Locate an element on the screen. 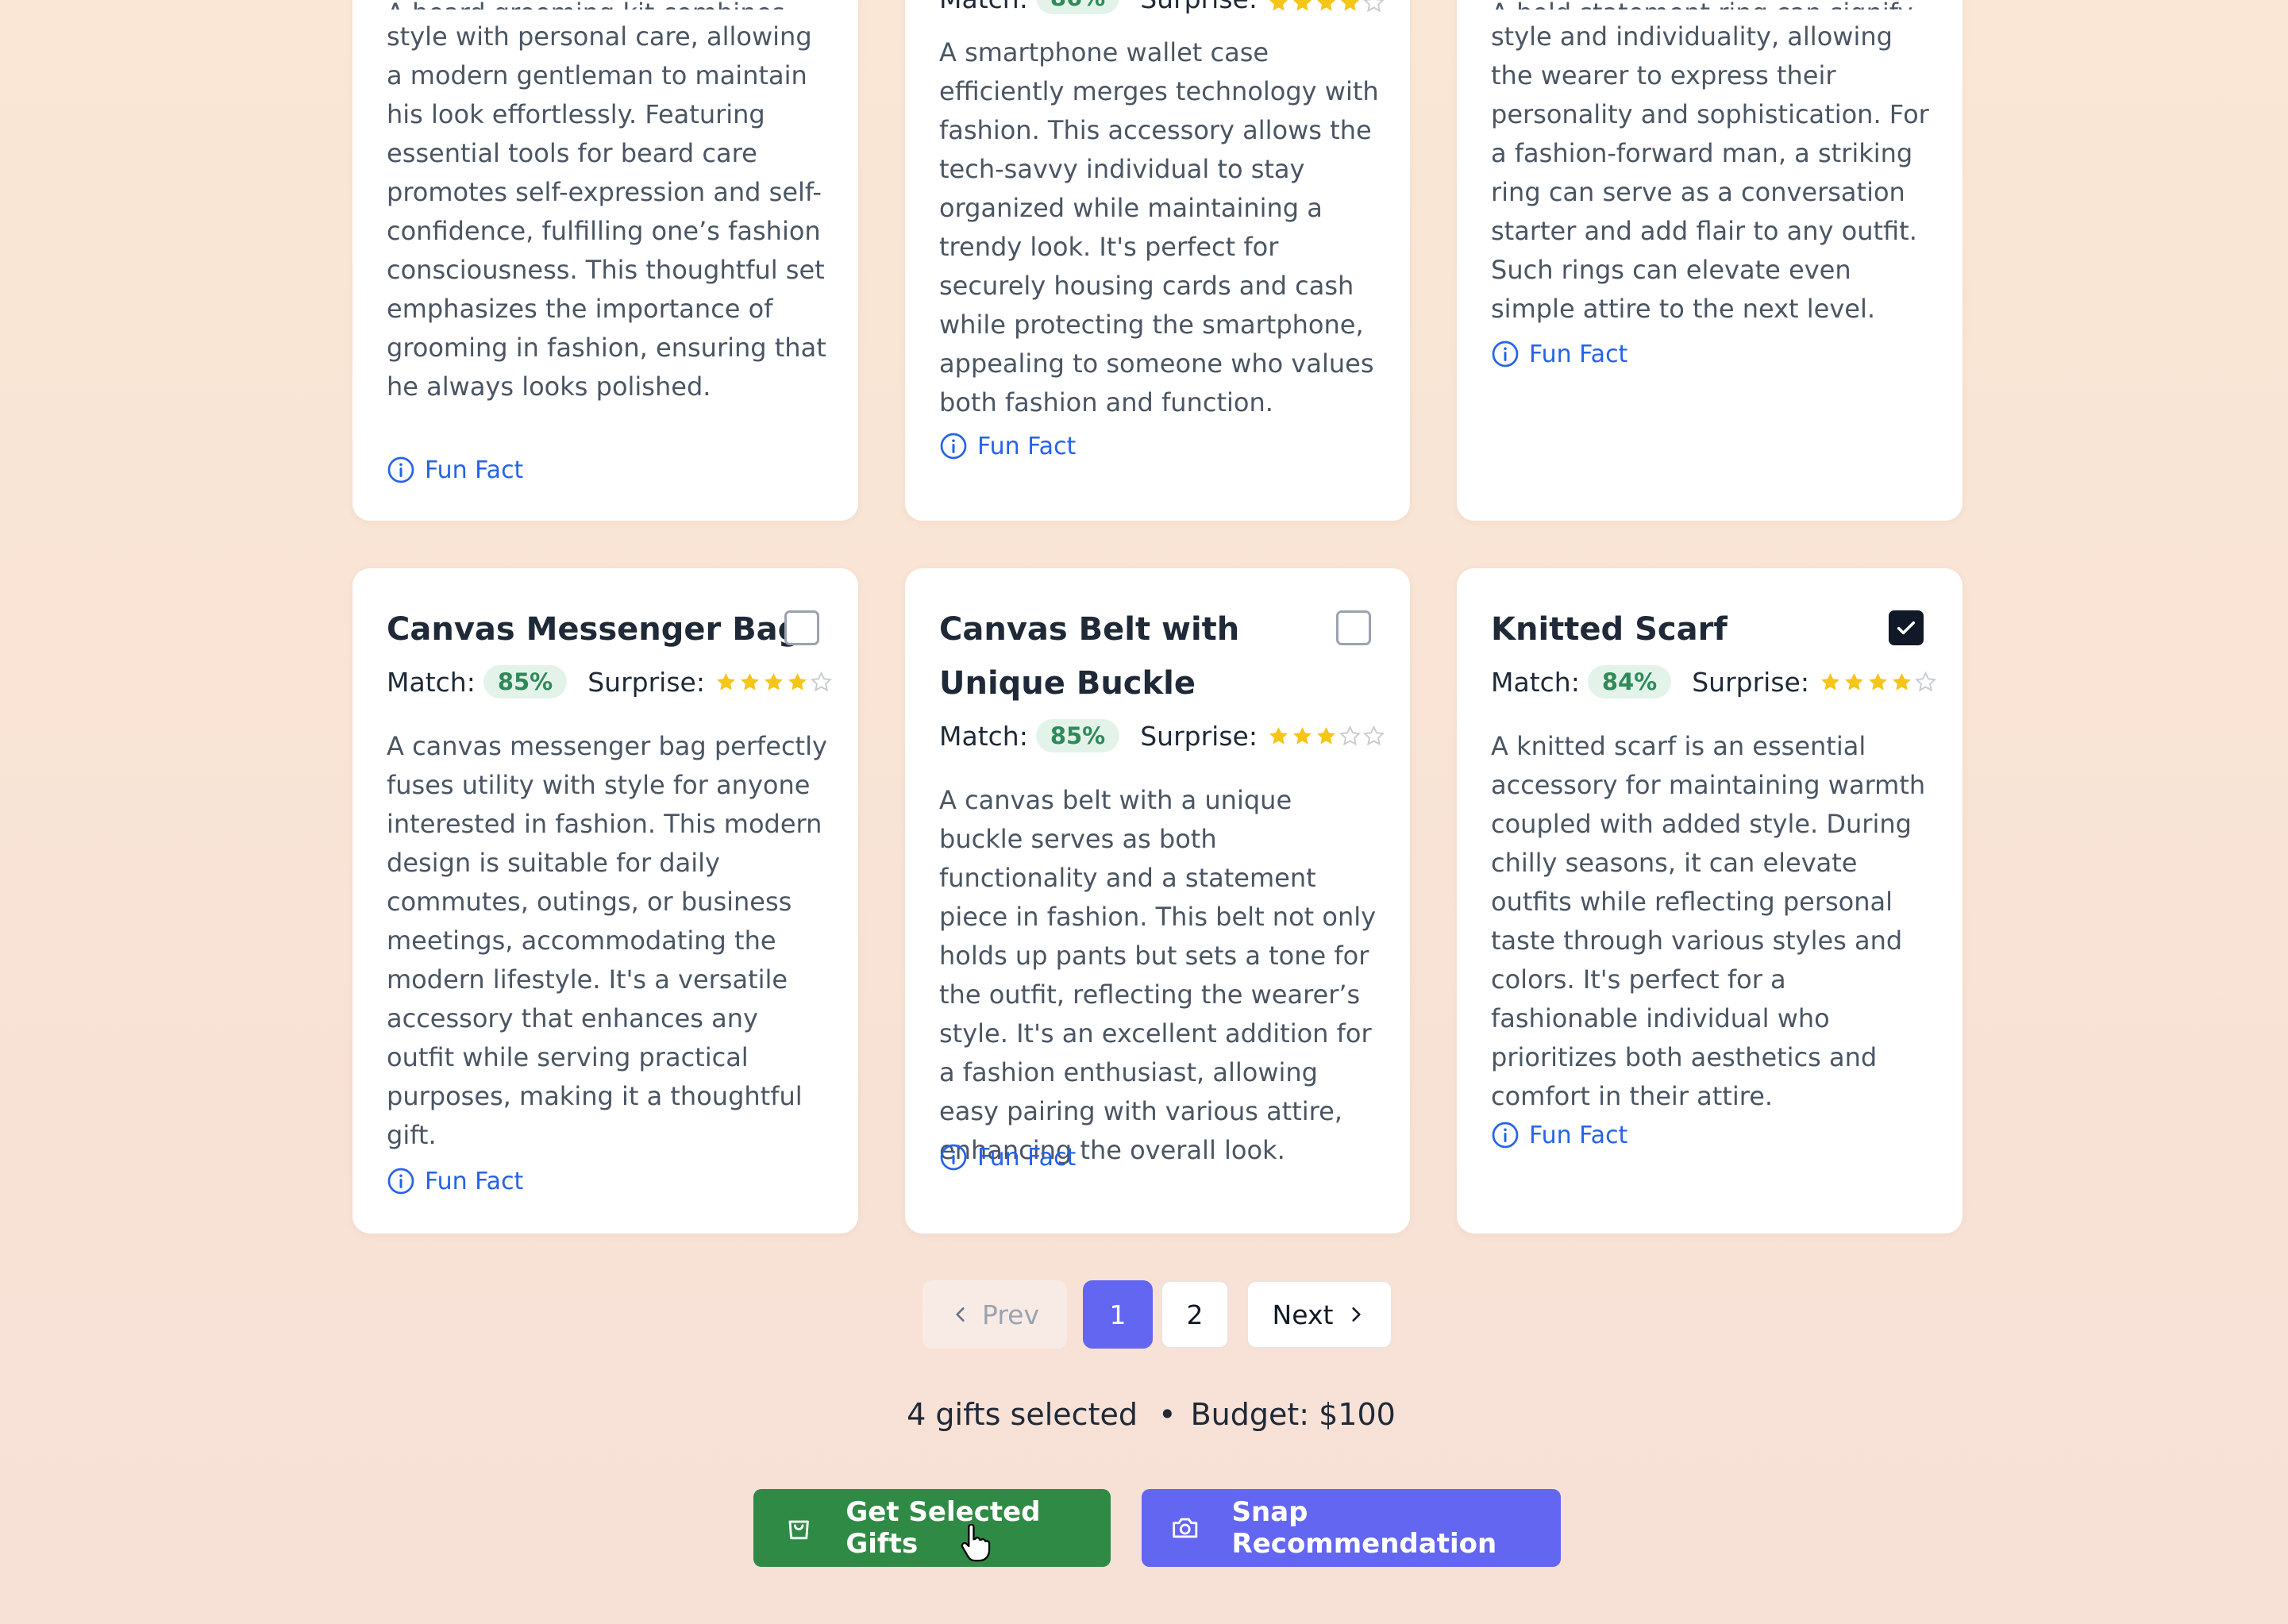  snap-recommendation-label: Snap Recommendation is located at coordinates (1364, 1528).